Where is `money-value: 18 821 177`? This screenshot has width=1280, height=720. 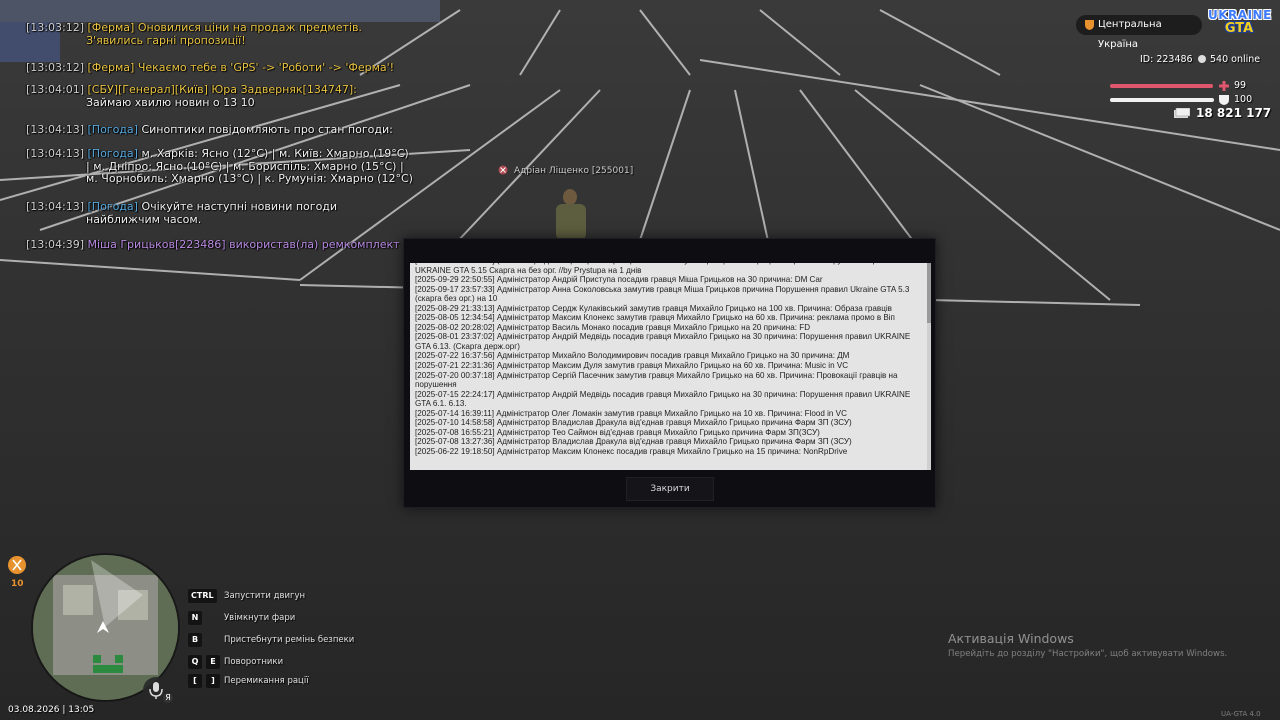
money-value: 18 821 177 is located at coordinates (1234, 113).